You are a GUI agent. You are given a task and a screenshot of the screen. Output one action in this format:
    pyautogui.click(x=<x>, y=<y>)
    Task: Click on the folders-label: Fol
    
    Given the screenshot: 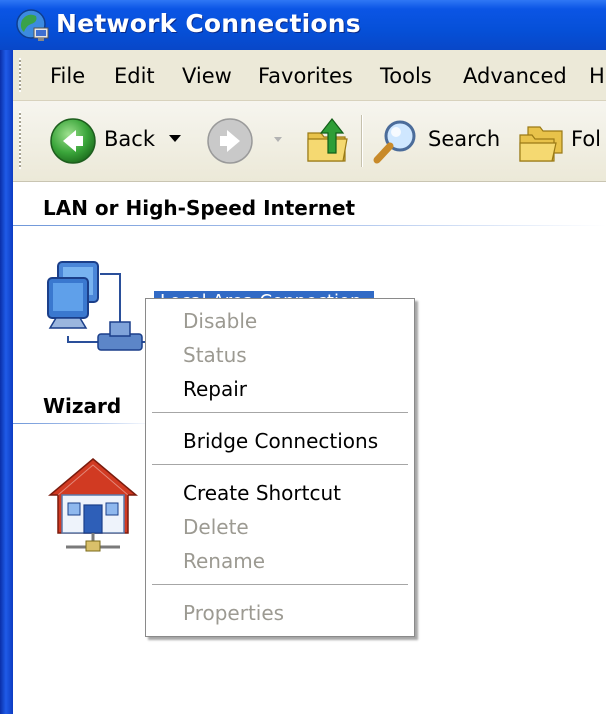 What is the action you would take?
    pyautogui.click(x=586, y=139)
    